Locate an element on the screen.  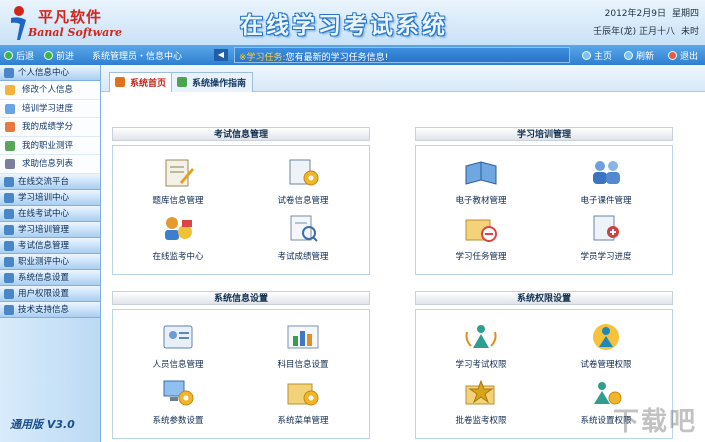
sidebar-group-label: 用户权限设置 is located at coordinates (44, 293).